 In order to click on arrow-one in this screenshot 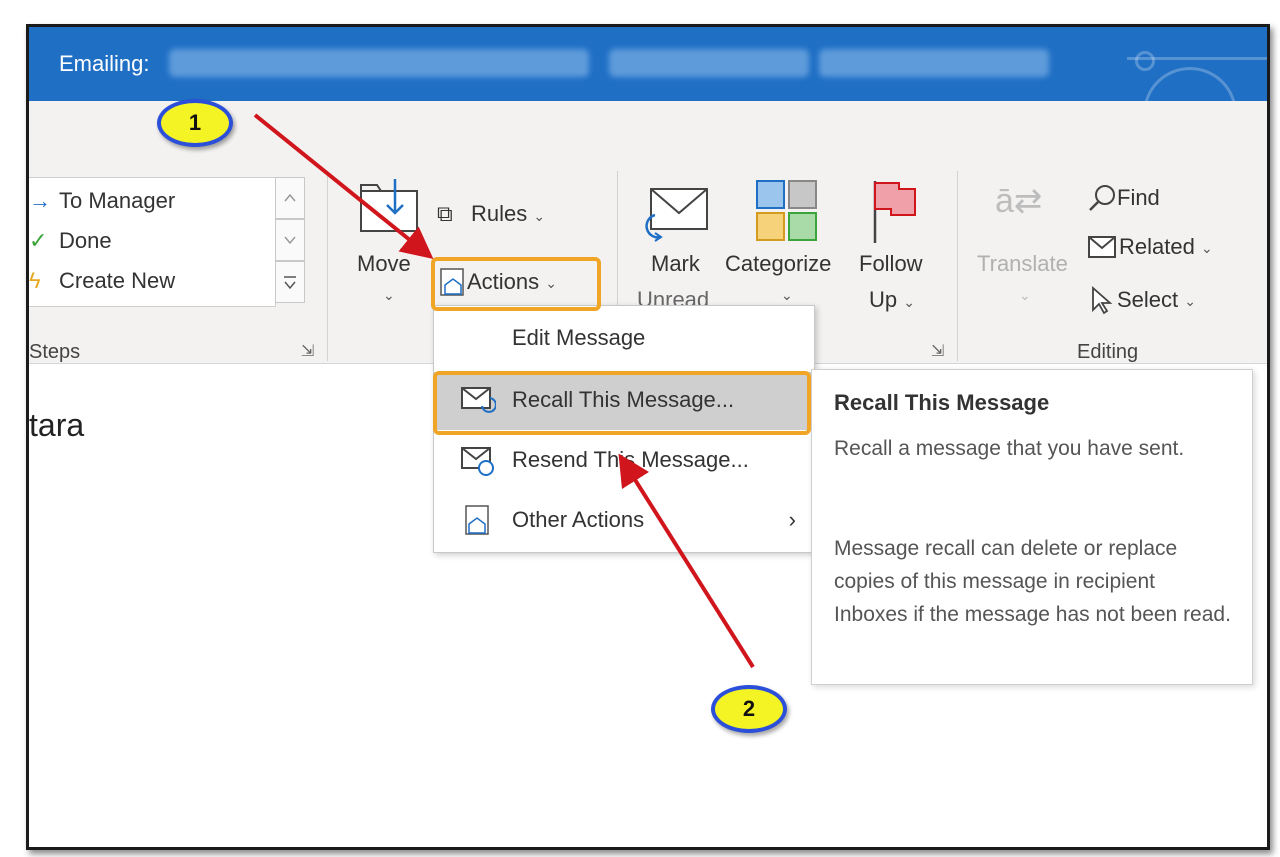, I will do `click(343, 186)`.